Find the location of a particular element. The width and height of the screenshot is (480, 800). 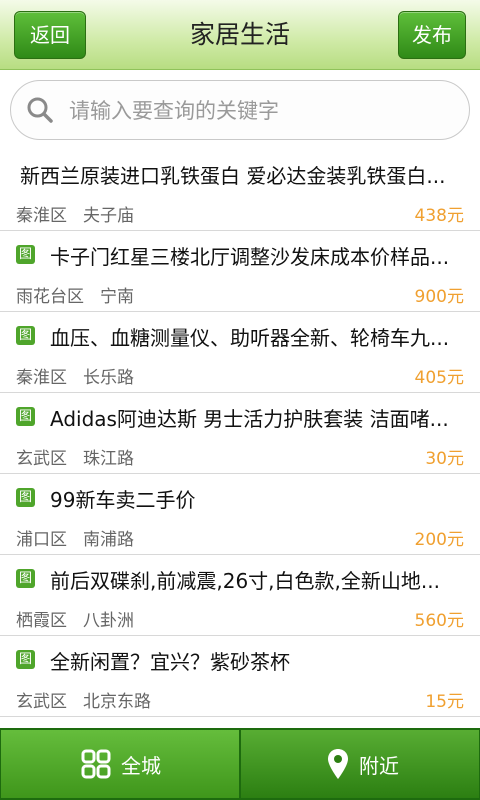

item-district: 浦口区 is located at coordinates (41, 540).